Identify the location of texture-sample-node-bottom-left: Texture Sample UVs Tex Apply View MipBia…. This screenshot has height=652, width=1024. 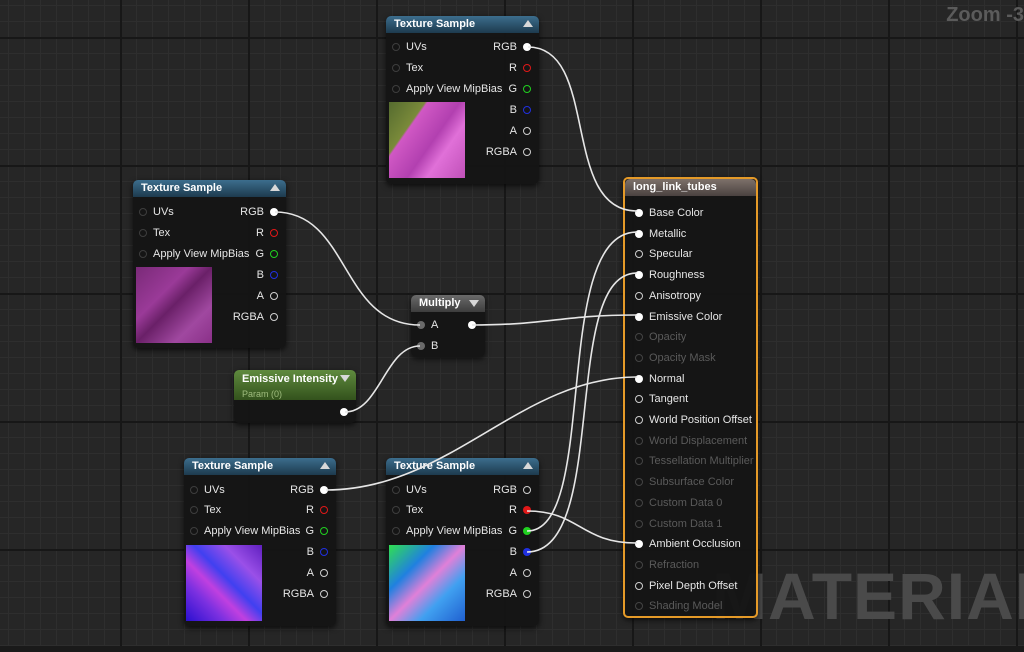
(260, 542).